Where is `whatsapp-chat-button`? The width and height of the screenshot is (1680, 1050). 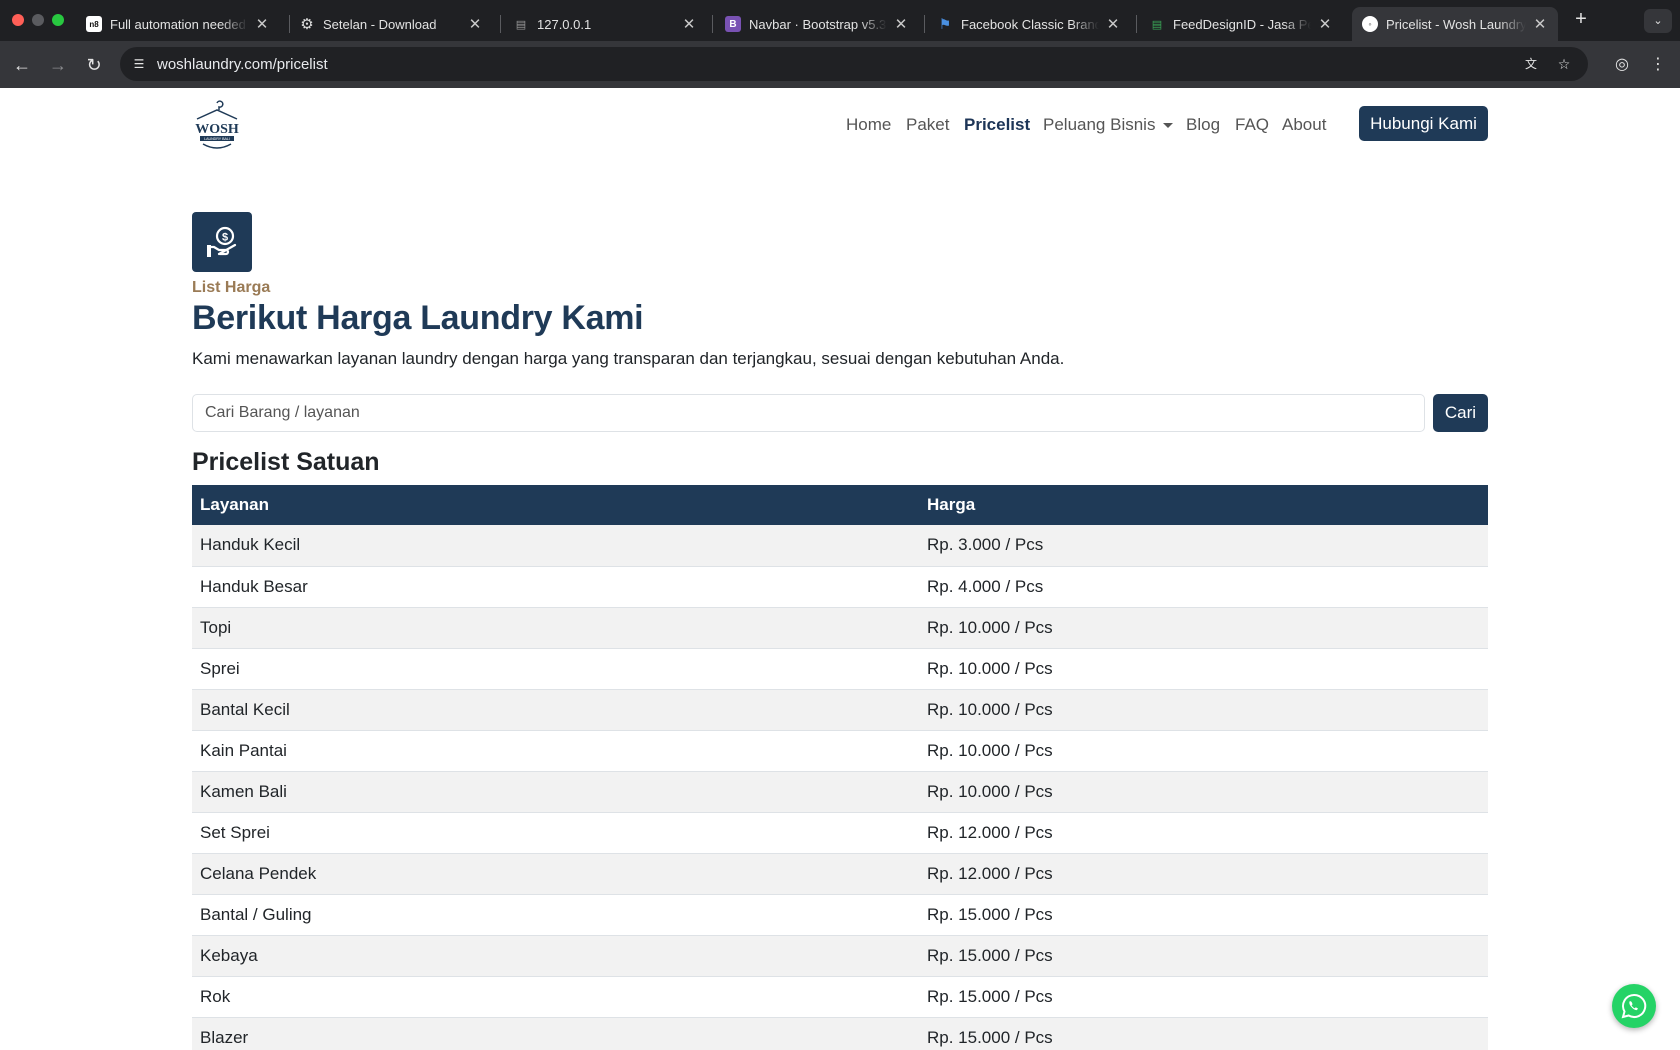
whatsapp-chat-button is located at coordinates (1634, 1006).